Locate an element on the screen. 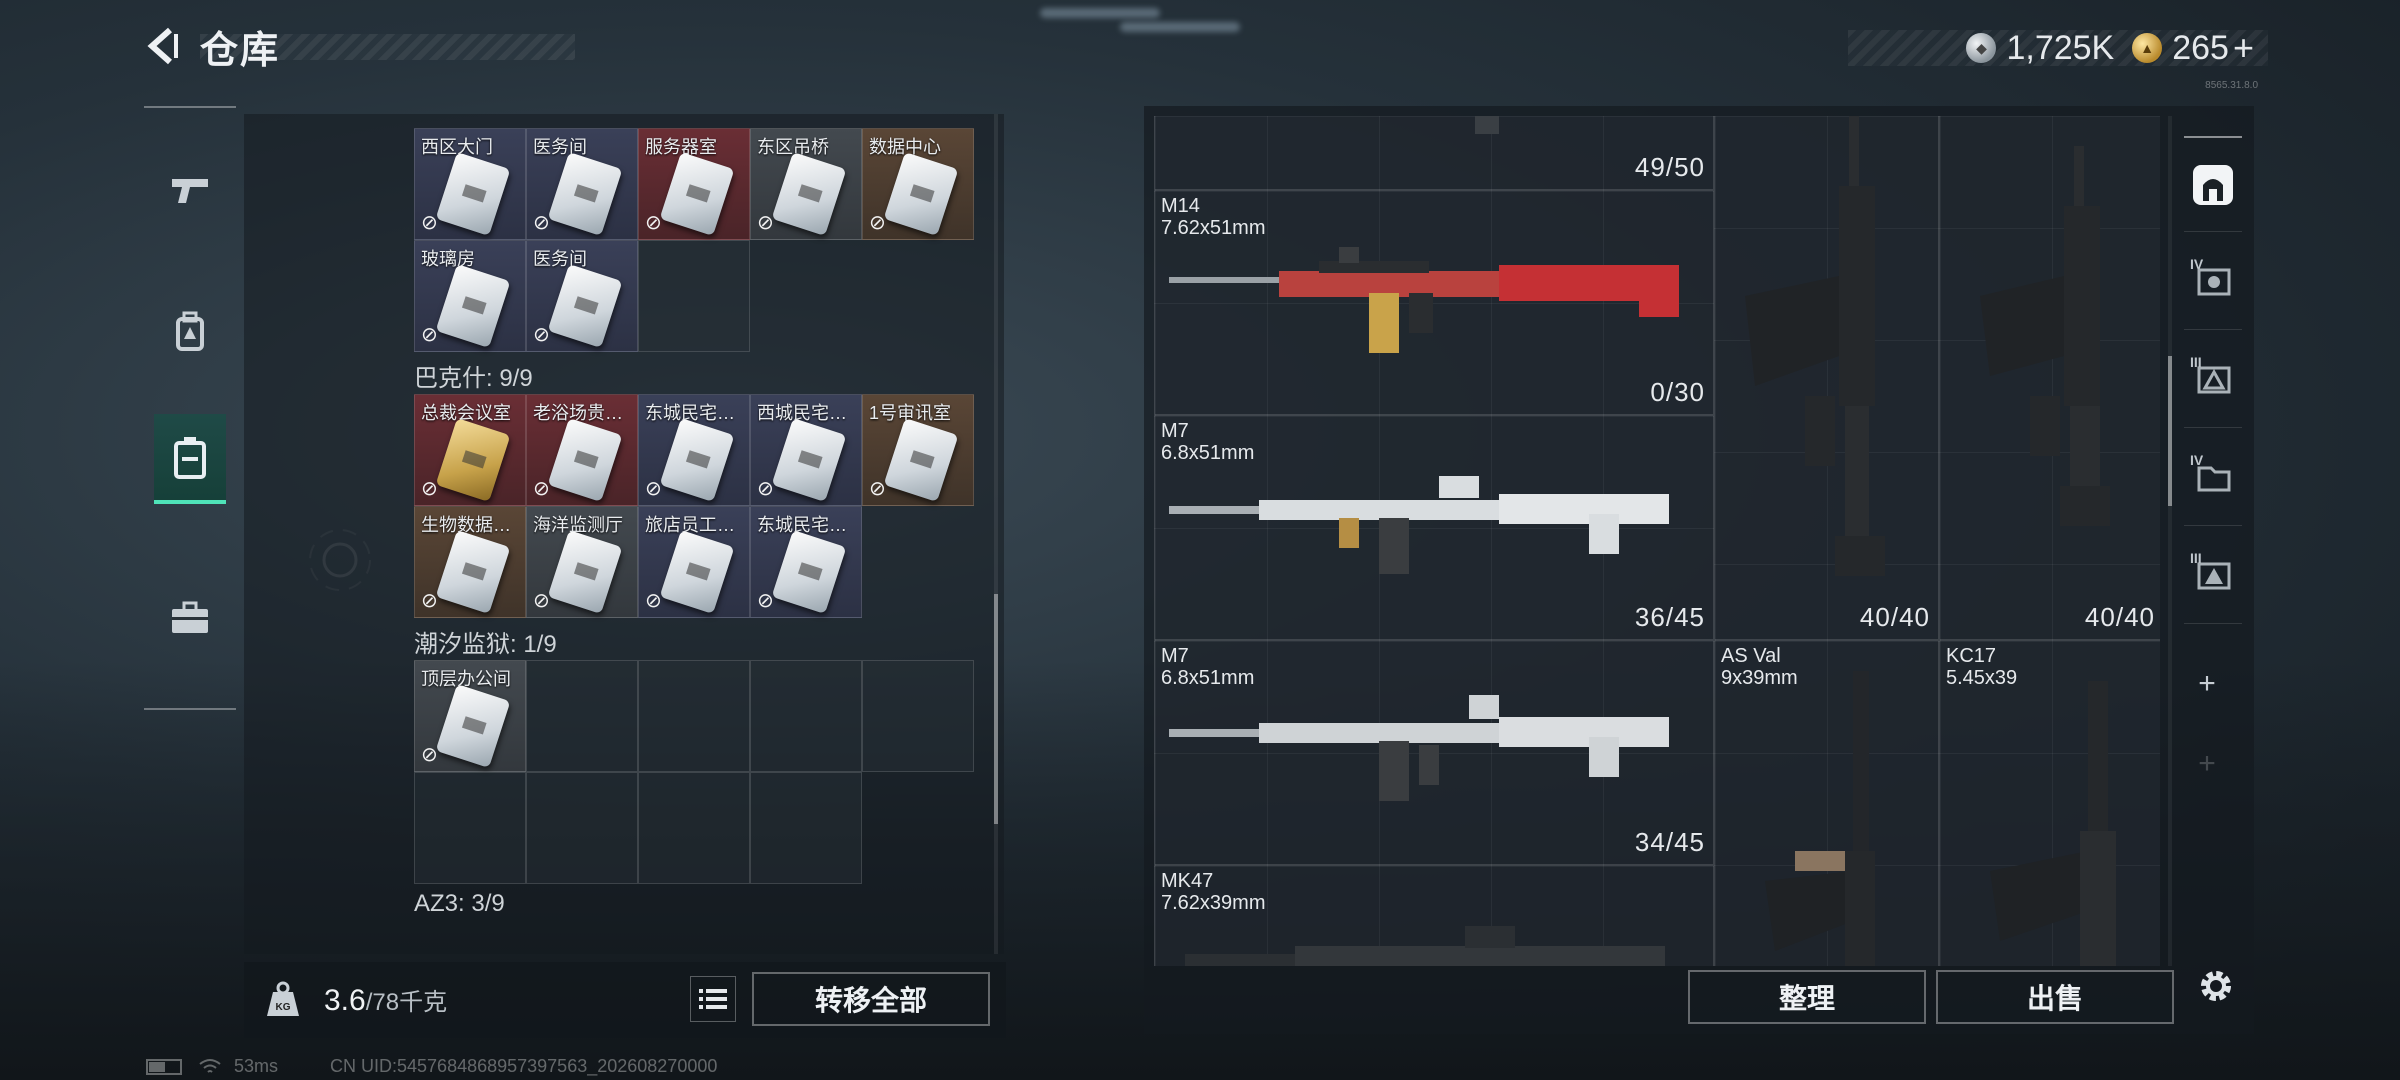  weapon-ammo-count: 40/40 is located at coordinates (1894, 617).